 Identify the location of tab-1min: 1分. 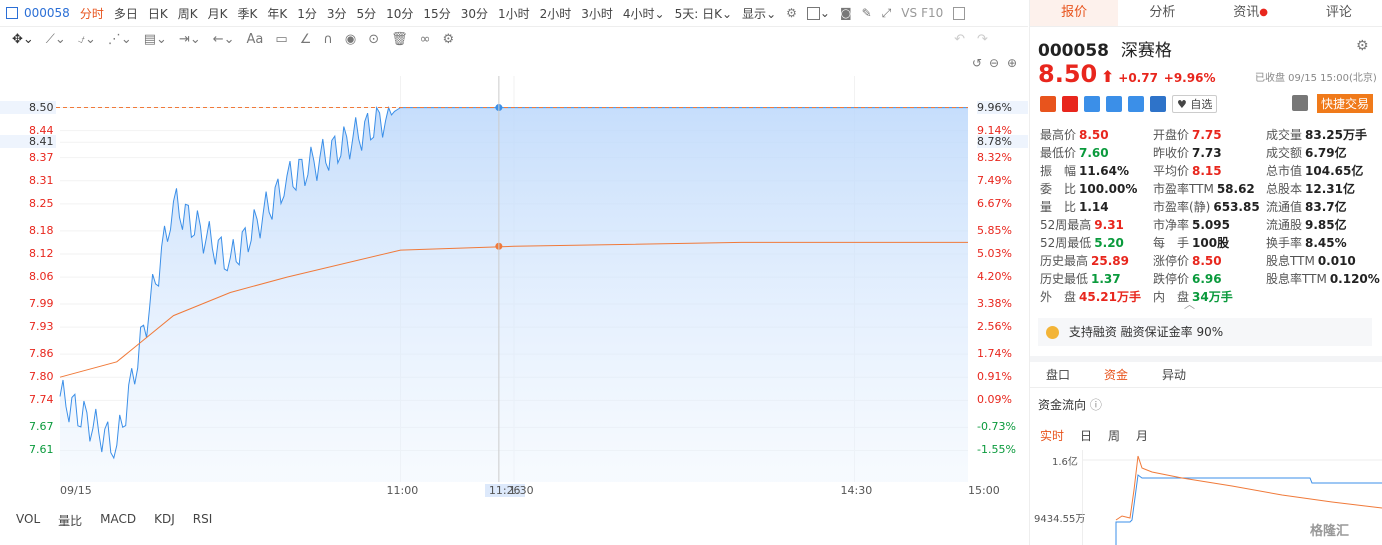
(307, 13).